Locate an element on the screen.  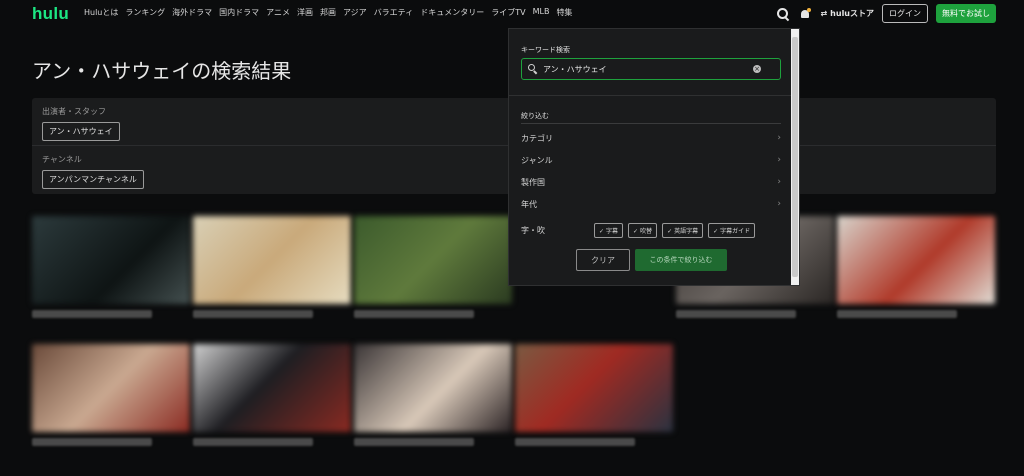
header-actions: ⇄ huluストア ログイン 無料でお試し is located at coordinates (886, 13).